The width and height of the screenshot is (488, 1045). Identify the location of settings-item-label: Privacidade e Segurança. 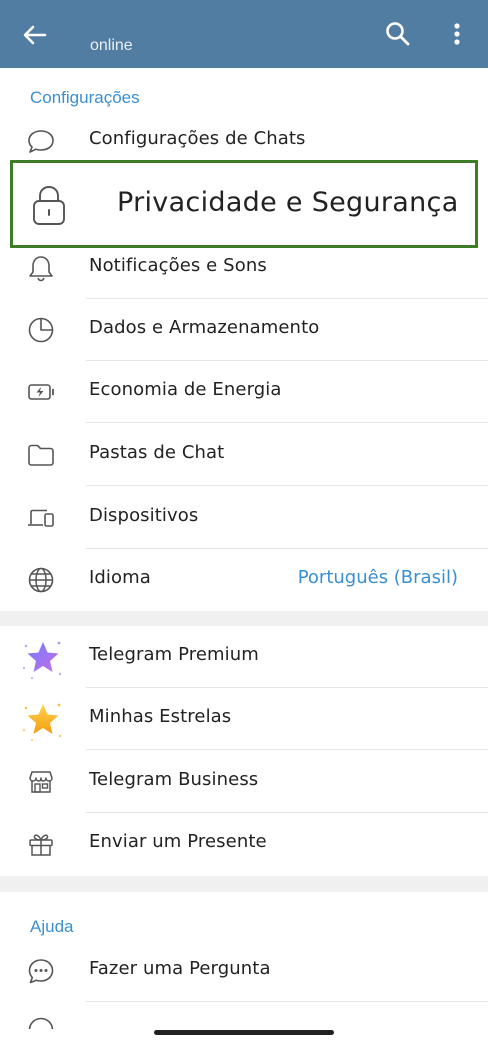
(288, 202).